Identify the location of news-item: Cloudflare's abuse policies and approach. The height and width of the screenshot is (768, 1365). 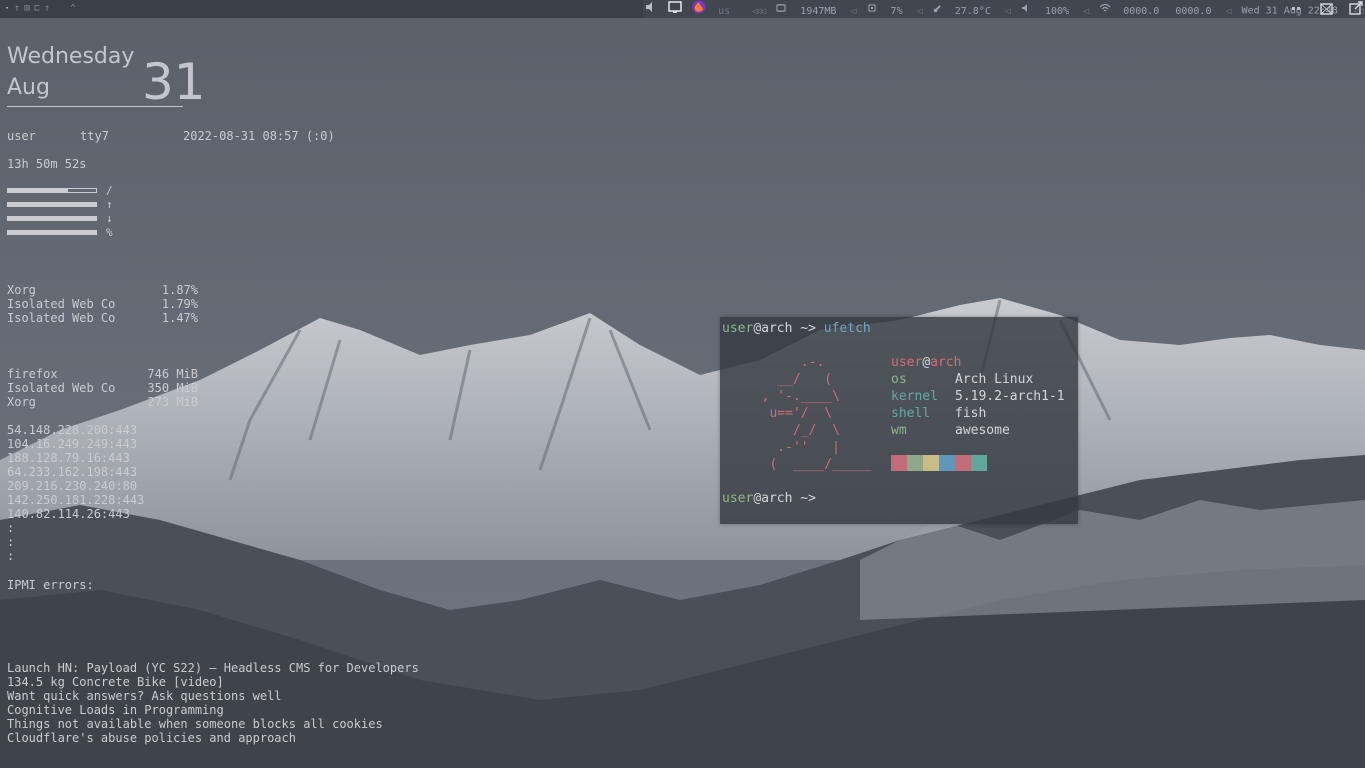
(151, 738).